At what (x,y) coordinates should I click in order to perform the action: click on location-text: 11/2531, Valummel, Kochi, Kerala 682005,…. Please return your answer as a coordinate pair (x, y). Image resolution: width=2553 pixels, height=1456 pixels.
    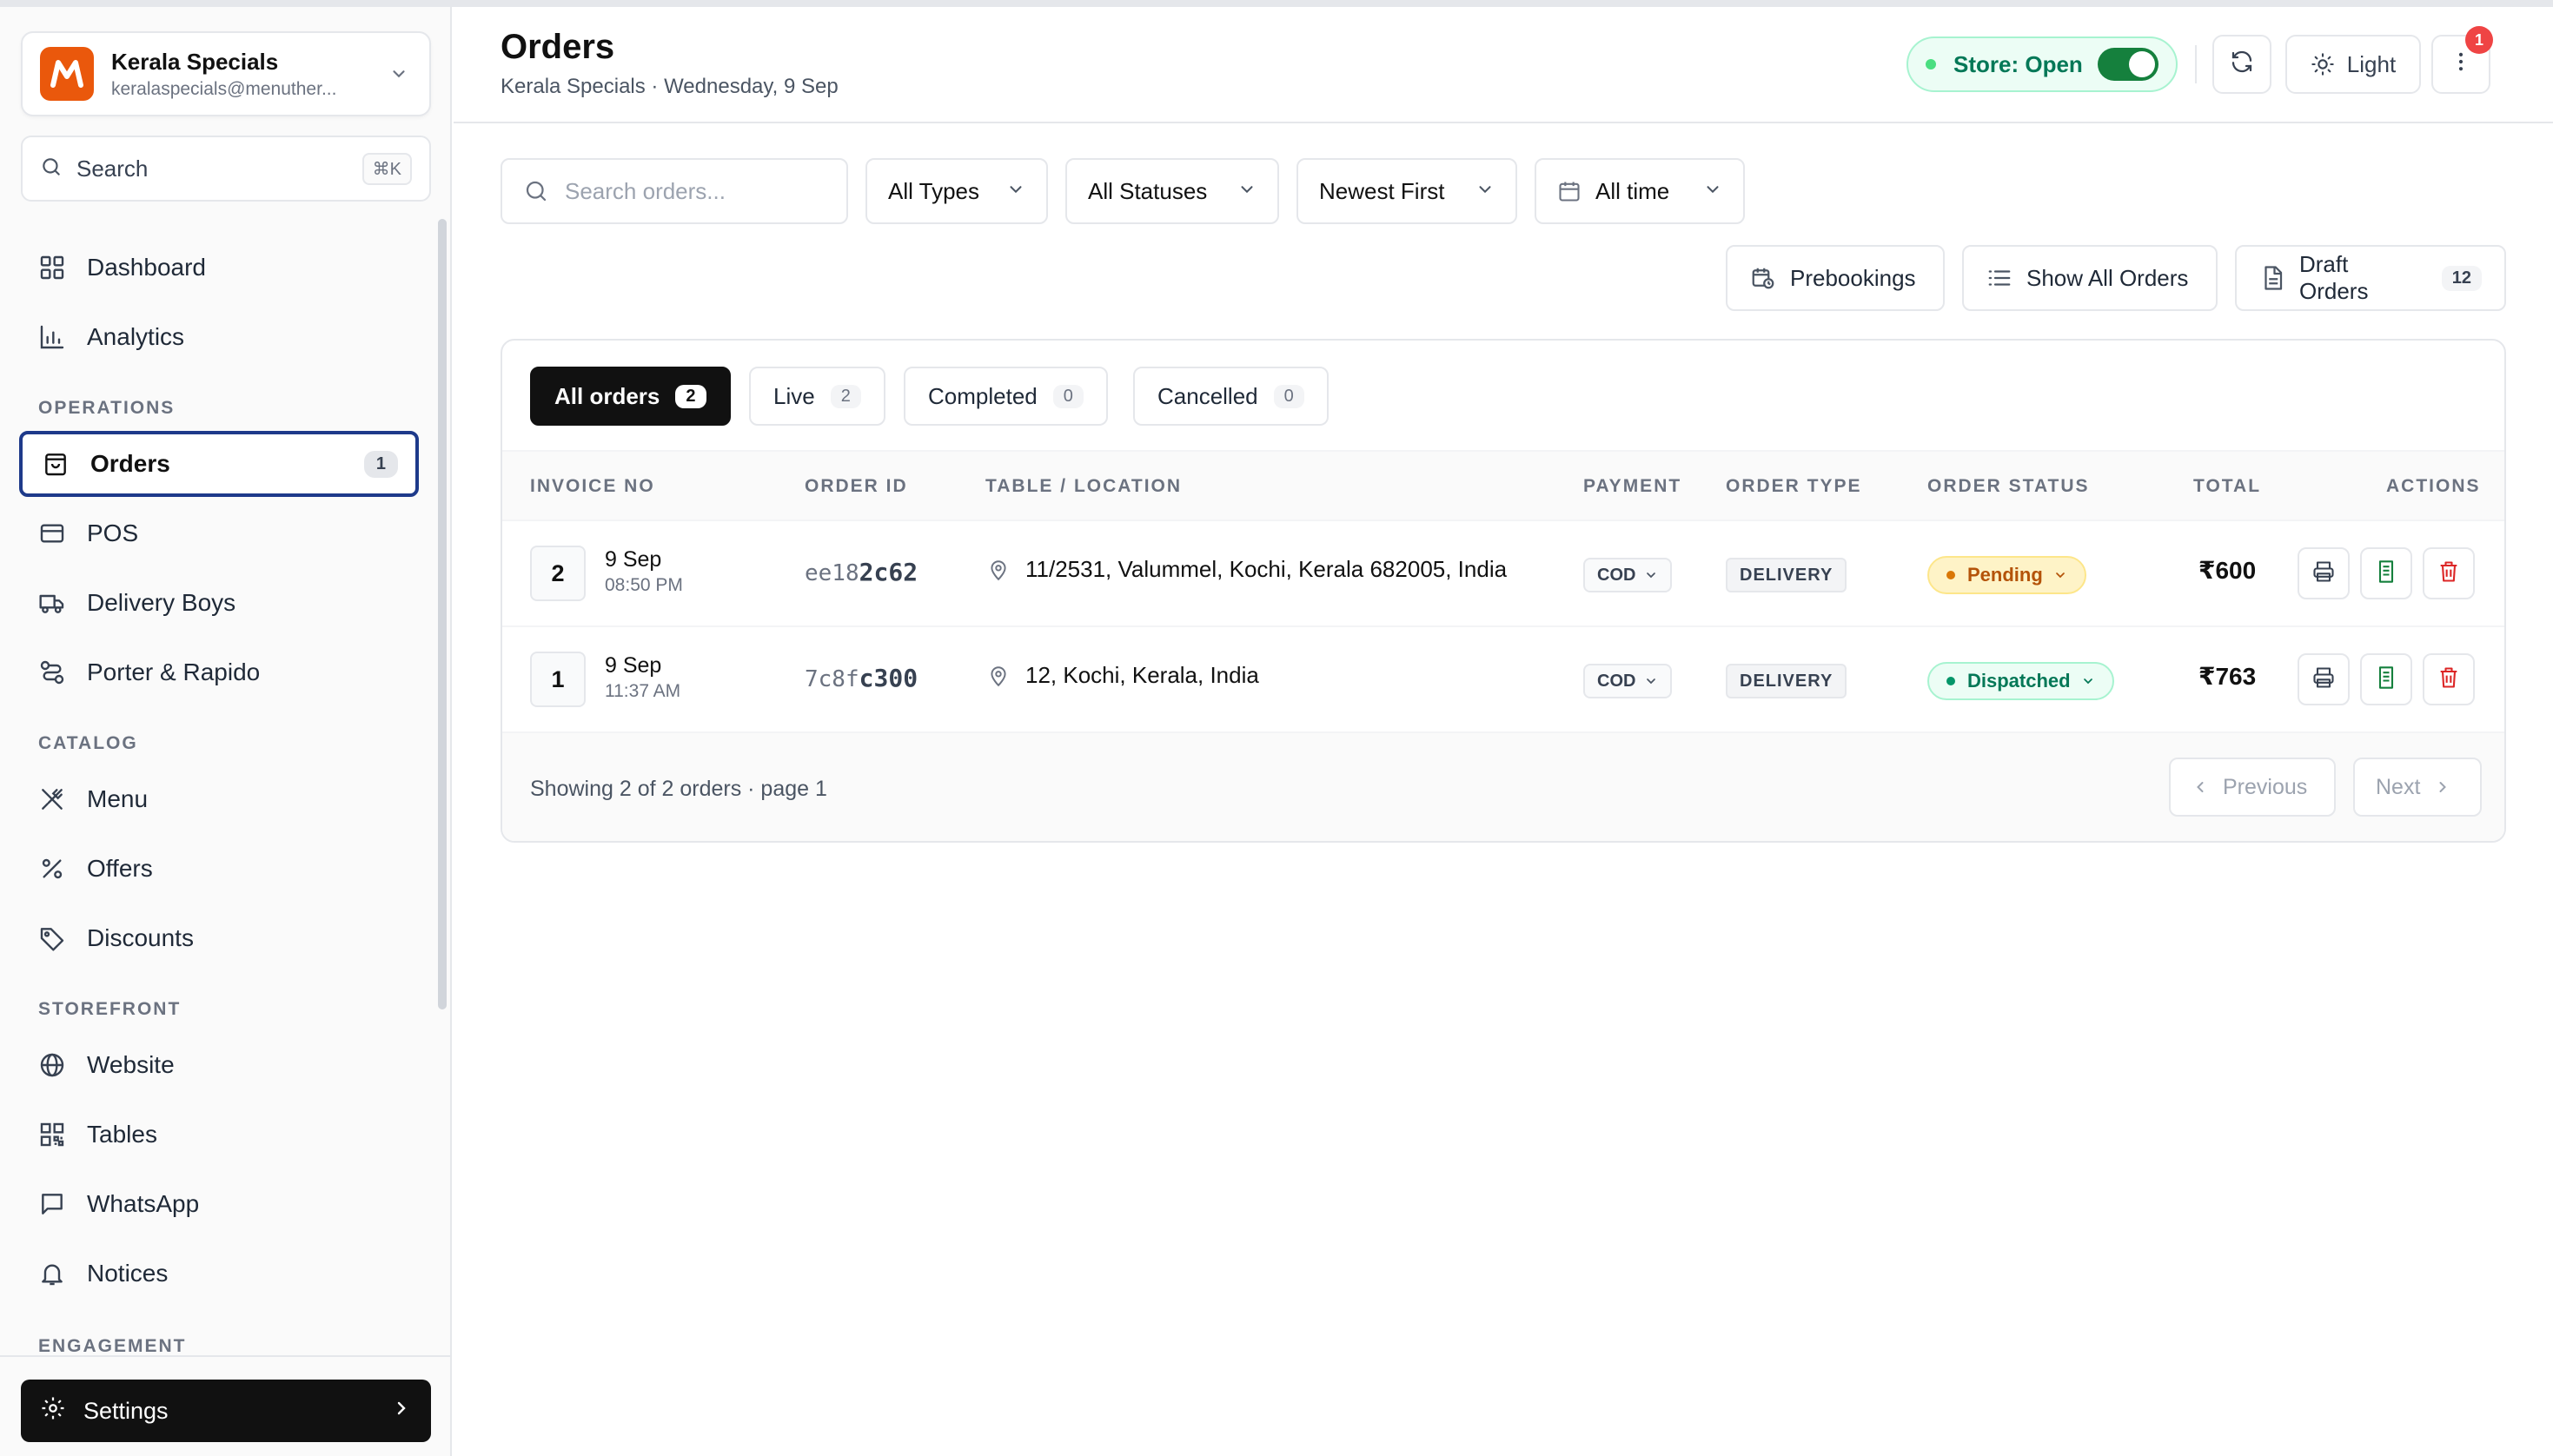
    Looking at the image, I should click on (1266, 569).